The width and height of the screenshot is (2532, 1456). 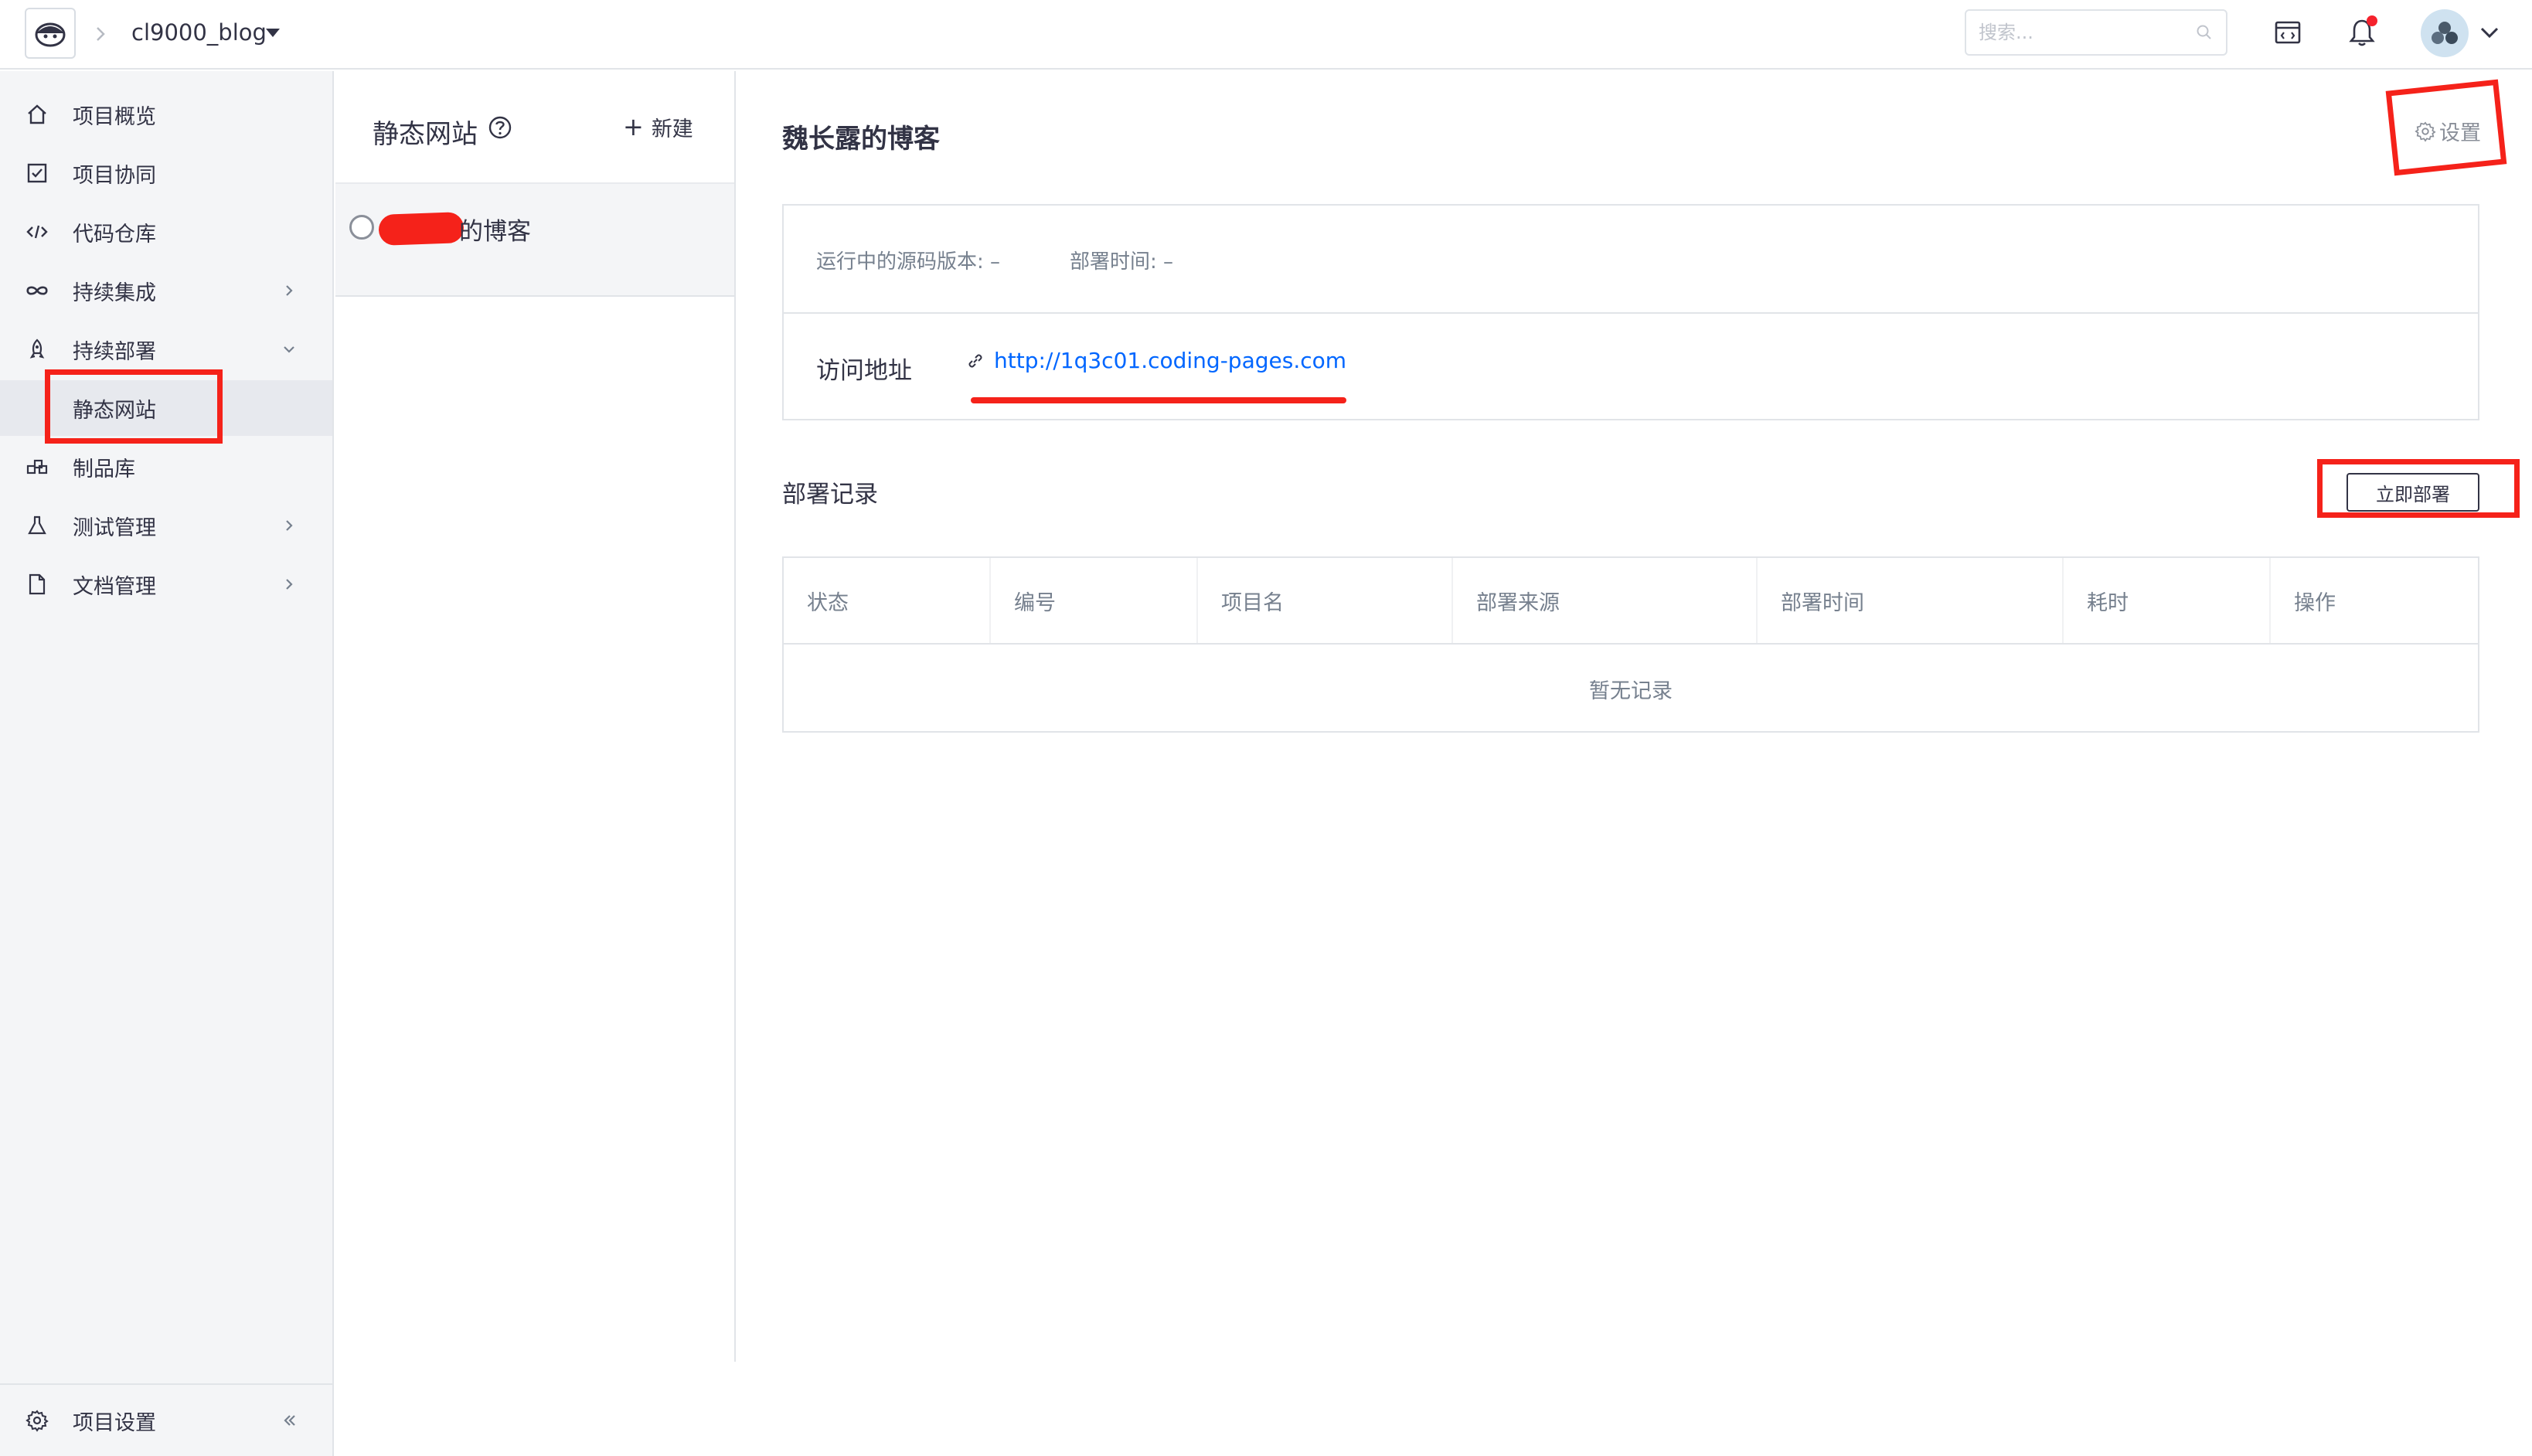 I want to click on site-list-item: 的博客, so click(x=534, y=239).